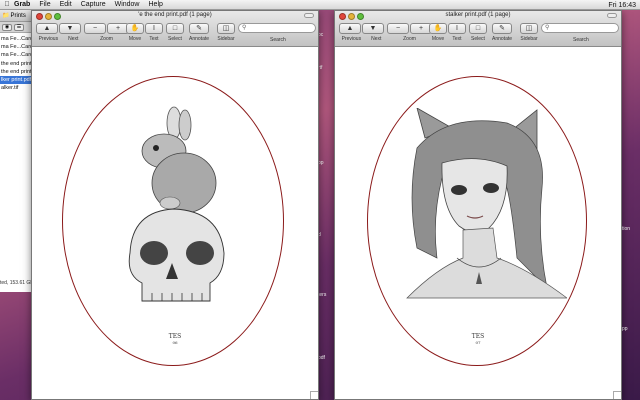 The width and height of the screenshot is (640, 400). I want to click on window-title: 'e the end print.pdf (1 page), so click(175, 15).